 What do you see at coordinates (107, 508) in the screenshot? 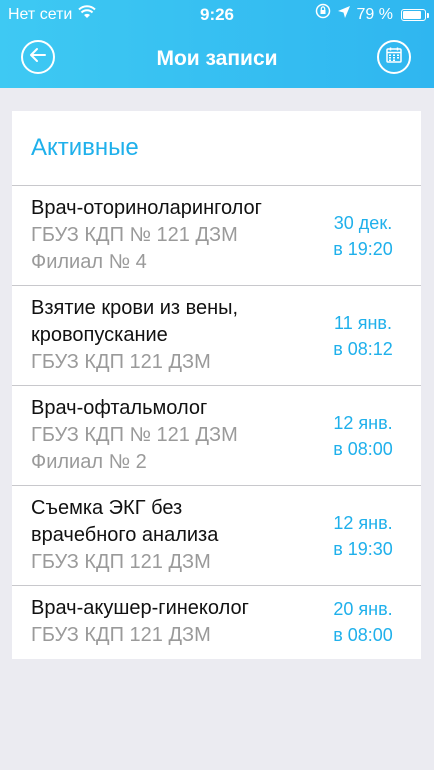
I see `appointment-title-line1: Съемка ЭКГ без` at bounding box center [107, 508].